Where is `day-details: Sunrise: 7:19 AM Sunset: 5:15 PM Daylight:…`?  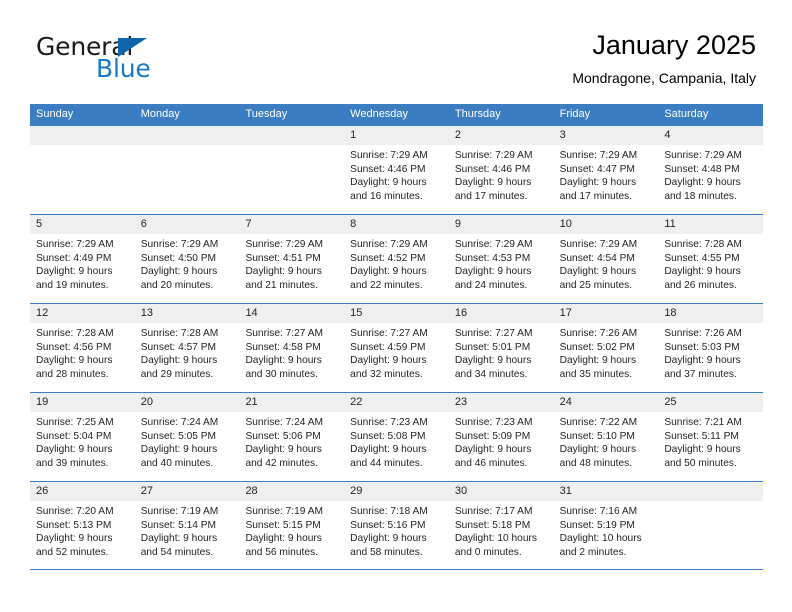 day-details: Sunrise: 7:19 AM Sunset: 5:15 PM Daylight:… is located at coordinates (291, 530).